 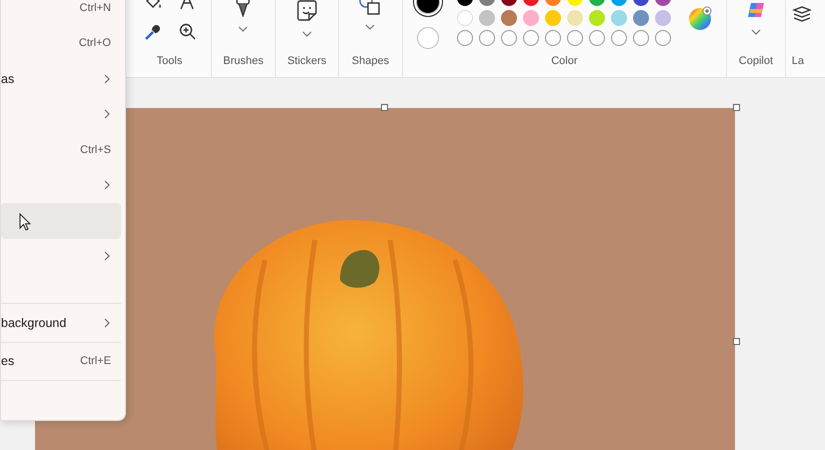 What do you see at coordinates (700, 18) in the screenshot?
I see `color-wheel-icon` at bounding box center [700, 18].